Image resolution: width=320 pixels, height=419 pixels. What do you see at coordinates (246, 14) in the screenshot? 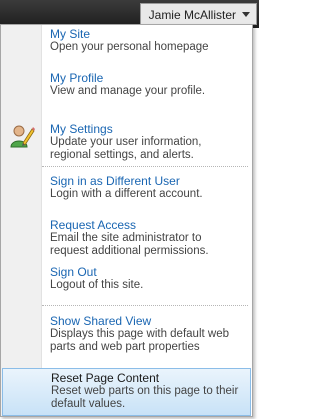
I see `dropdown-caret-icon` at bounding box center [246, 14].